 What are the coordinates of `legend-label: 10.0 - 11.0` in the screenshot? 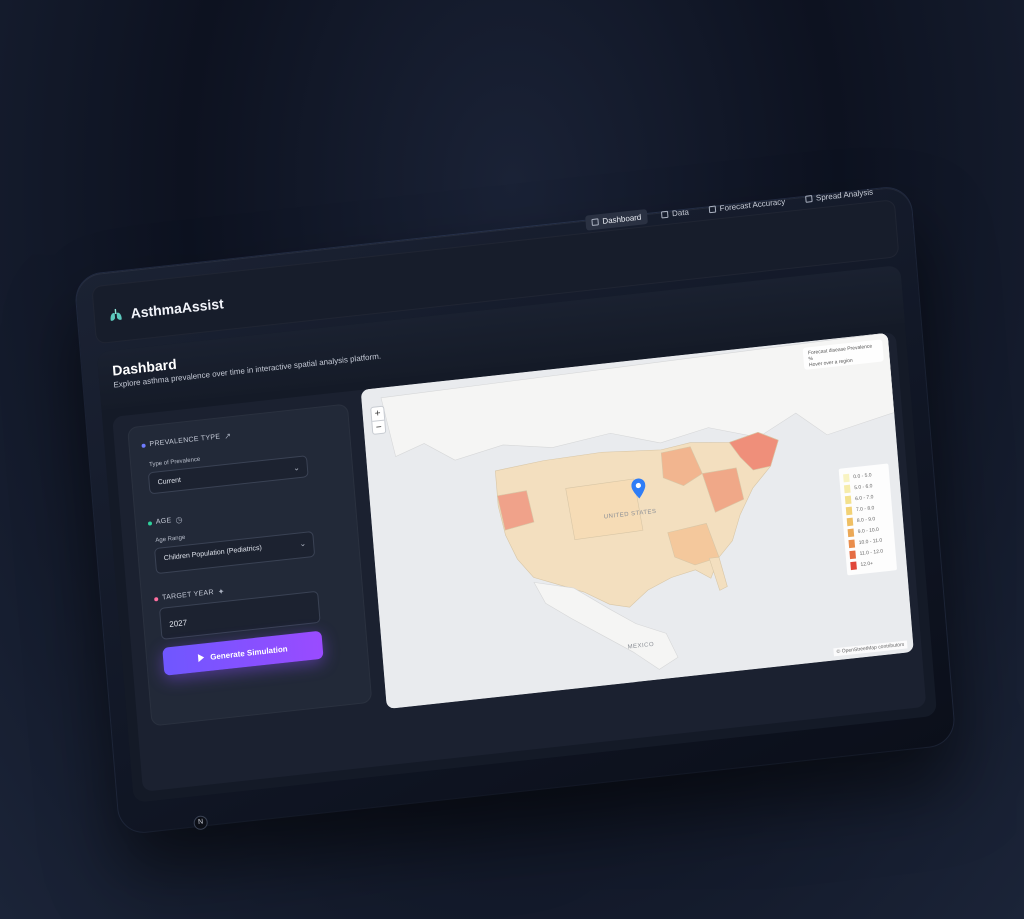 It's located at (870, 541).